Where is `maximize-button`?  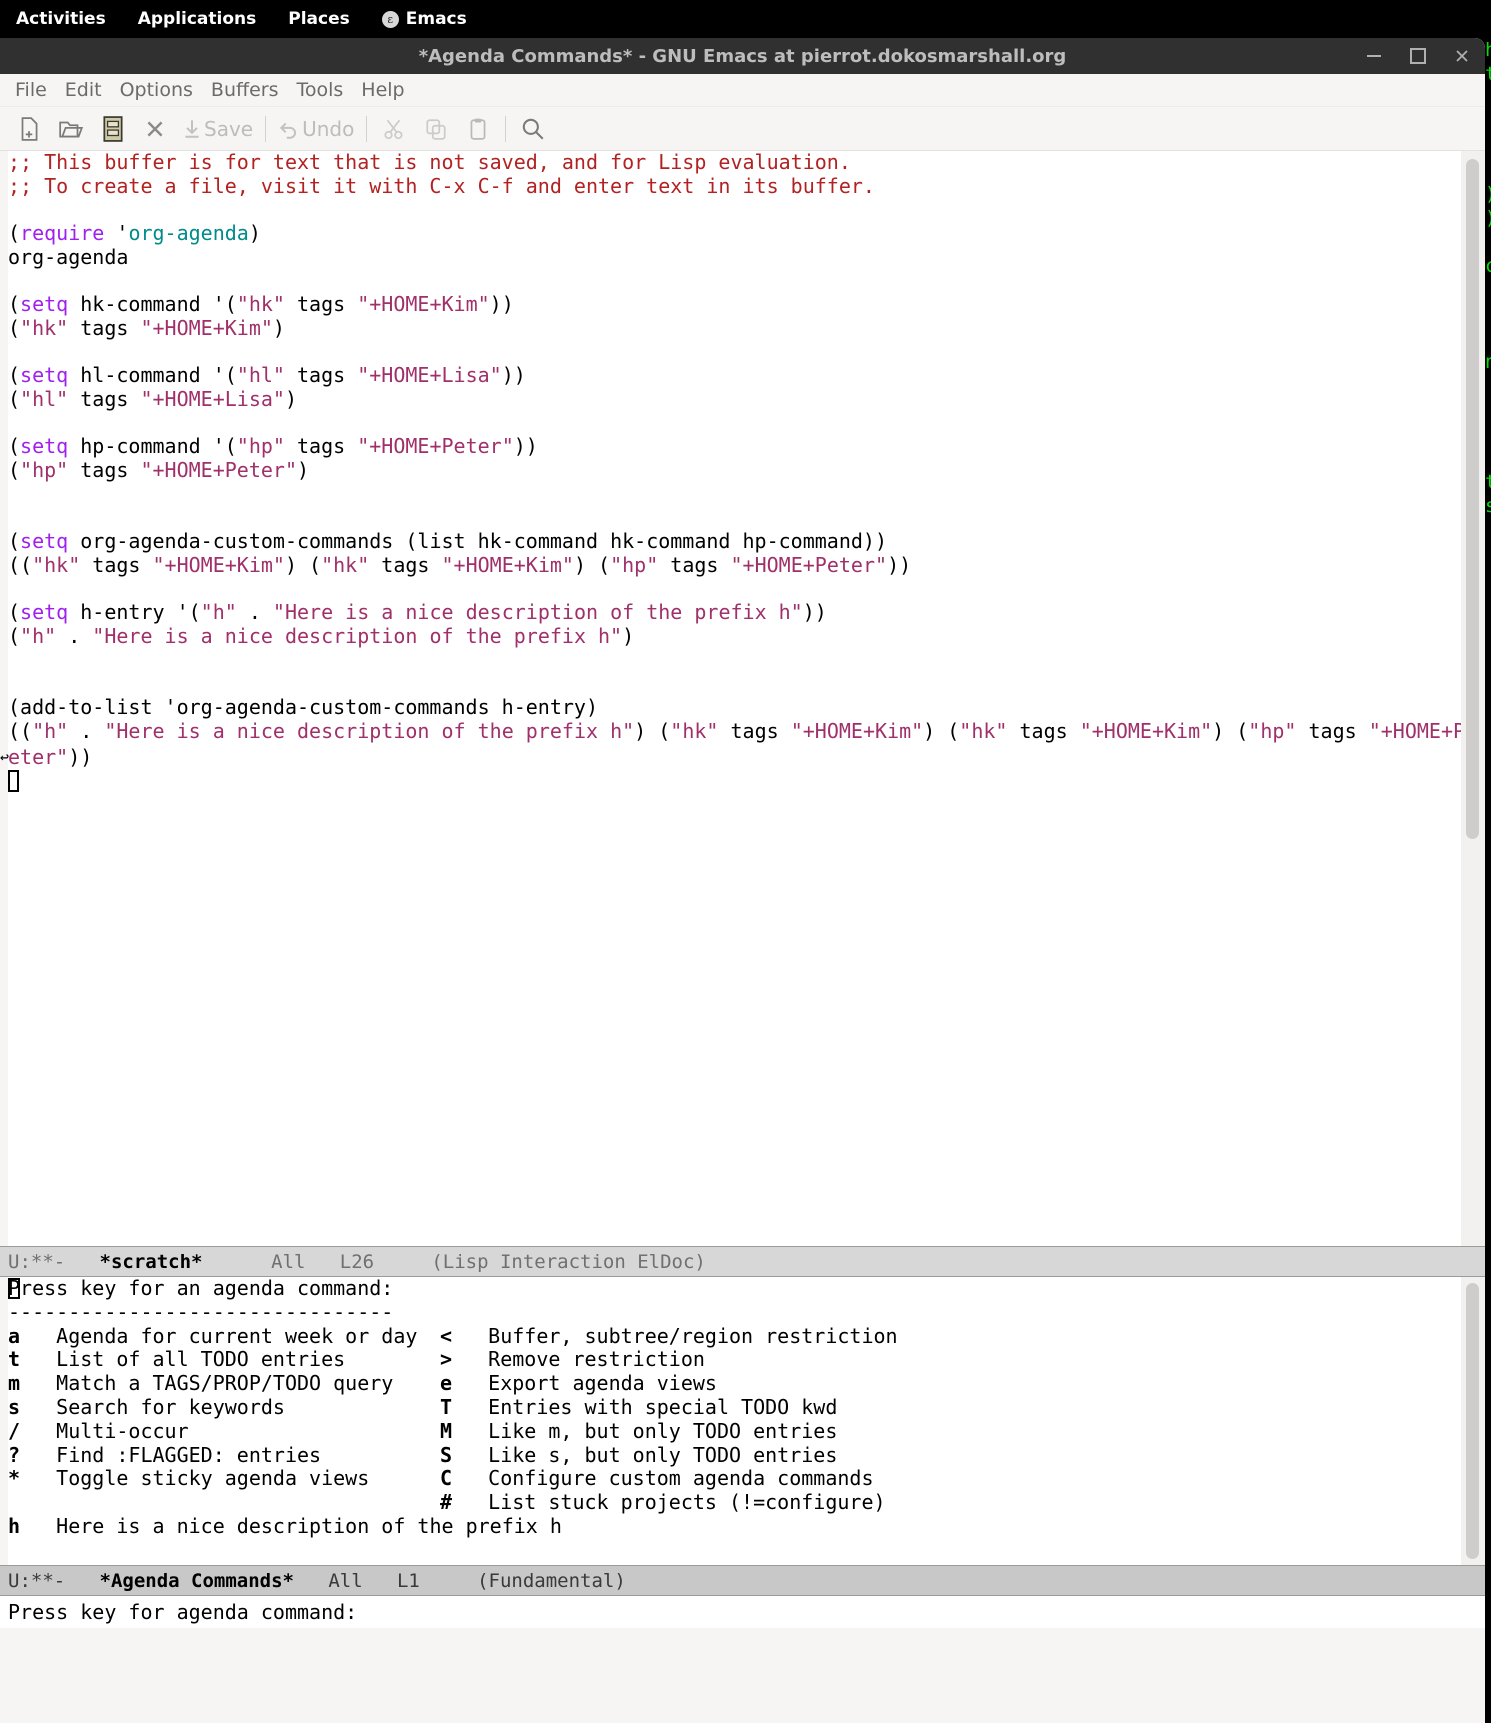 maximize-button is located at coordinates (1418, 56).